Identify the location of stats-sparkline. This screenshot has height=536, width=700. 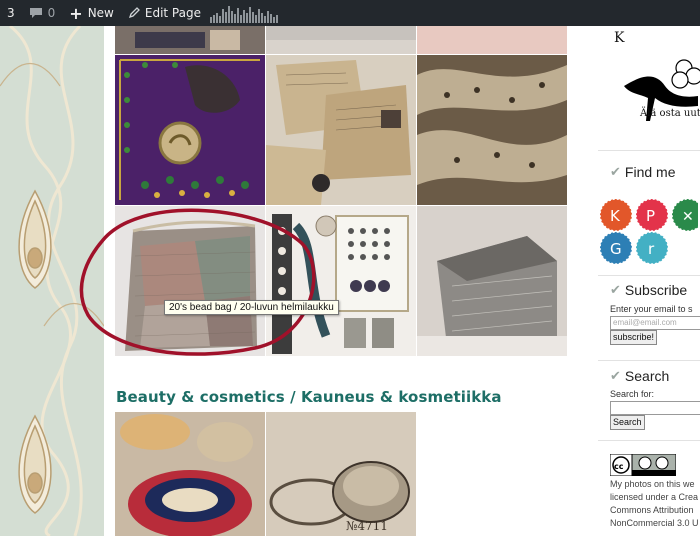
(248, 13).